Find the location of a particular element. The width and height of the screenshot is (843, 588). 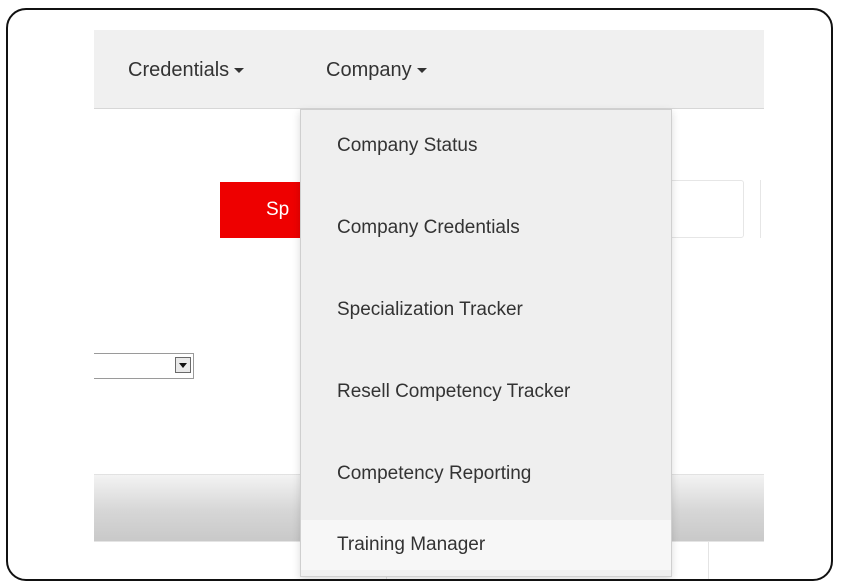

nav-company-label: Company is located at coordinates (369, 70).